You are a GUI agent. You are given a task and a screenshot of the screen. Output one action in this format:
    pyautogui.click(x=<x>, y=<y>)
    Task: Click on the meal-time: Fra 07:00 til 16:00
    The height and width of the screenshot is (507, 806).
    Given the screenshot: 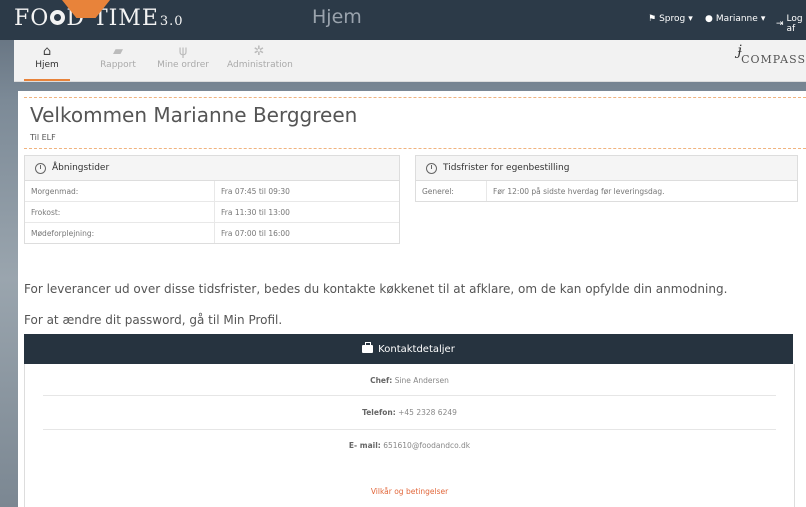 What is the action you would take?
    pyautogui.click(x=306, y=233)
    